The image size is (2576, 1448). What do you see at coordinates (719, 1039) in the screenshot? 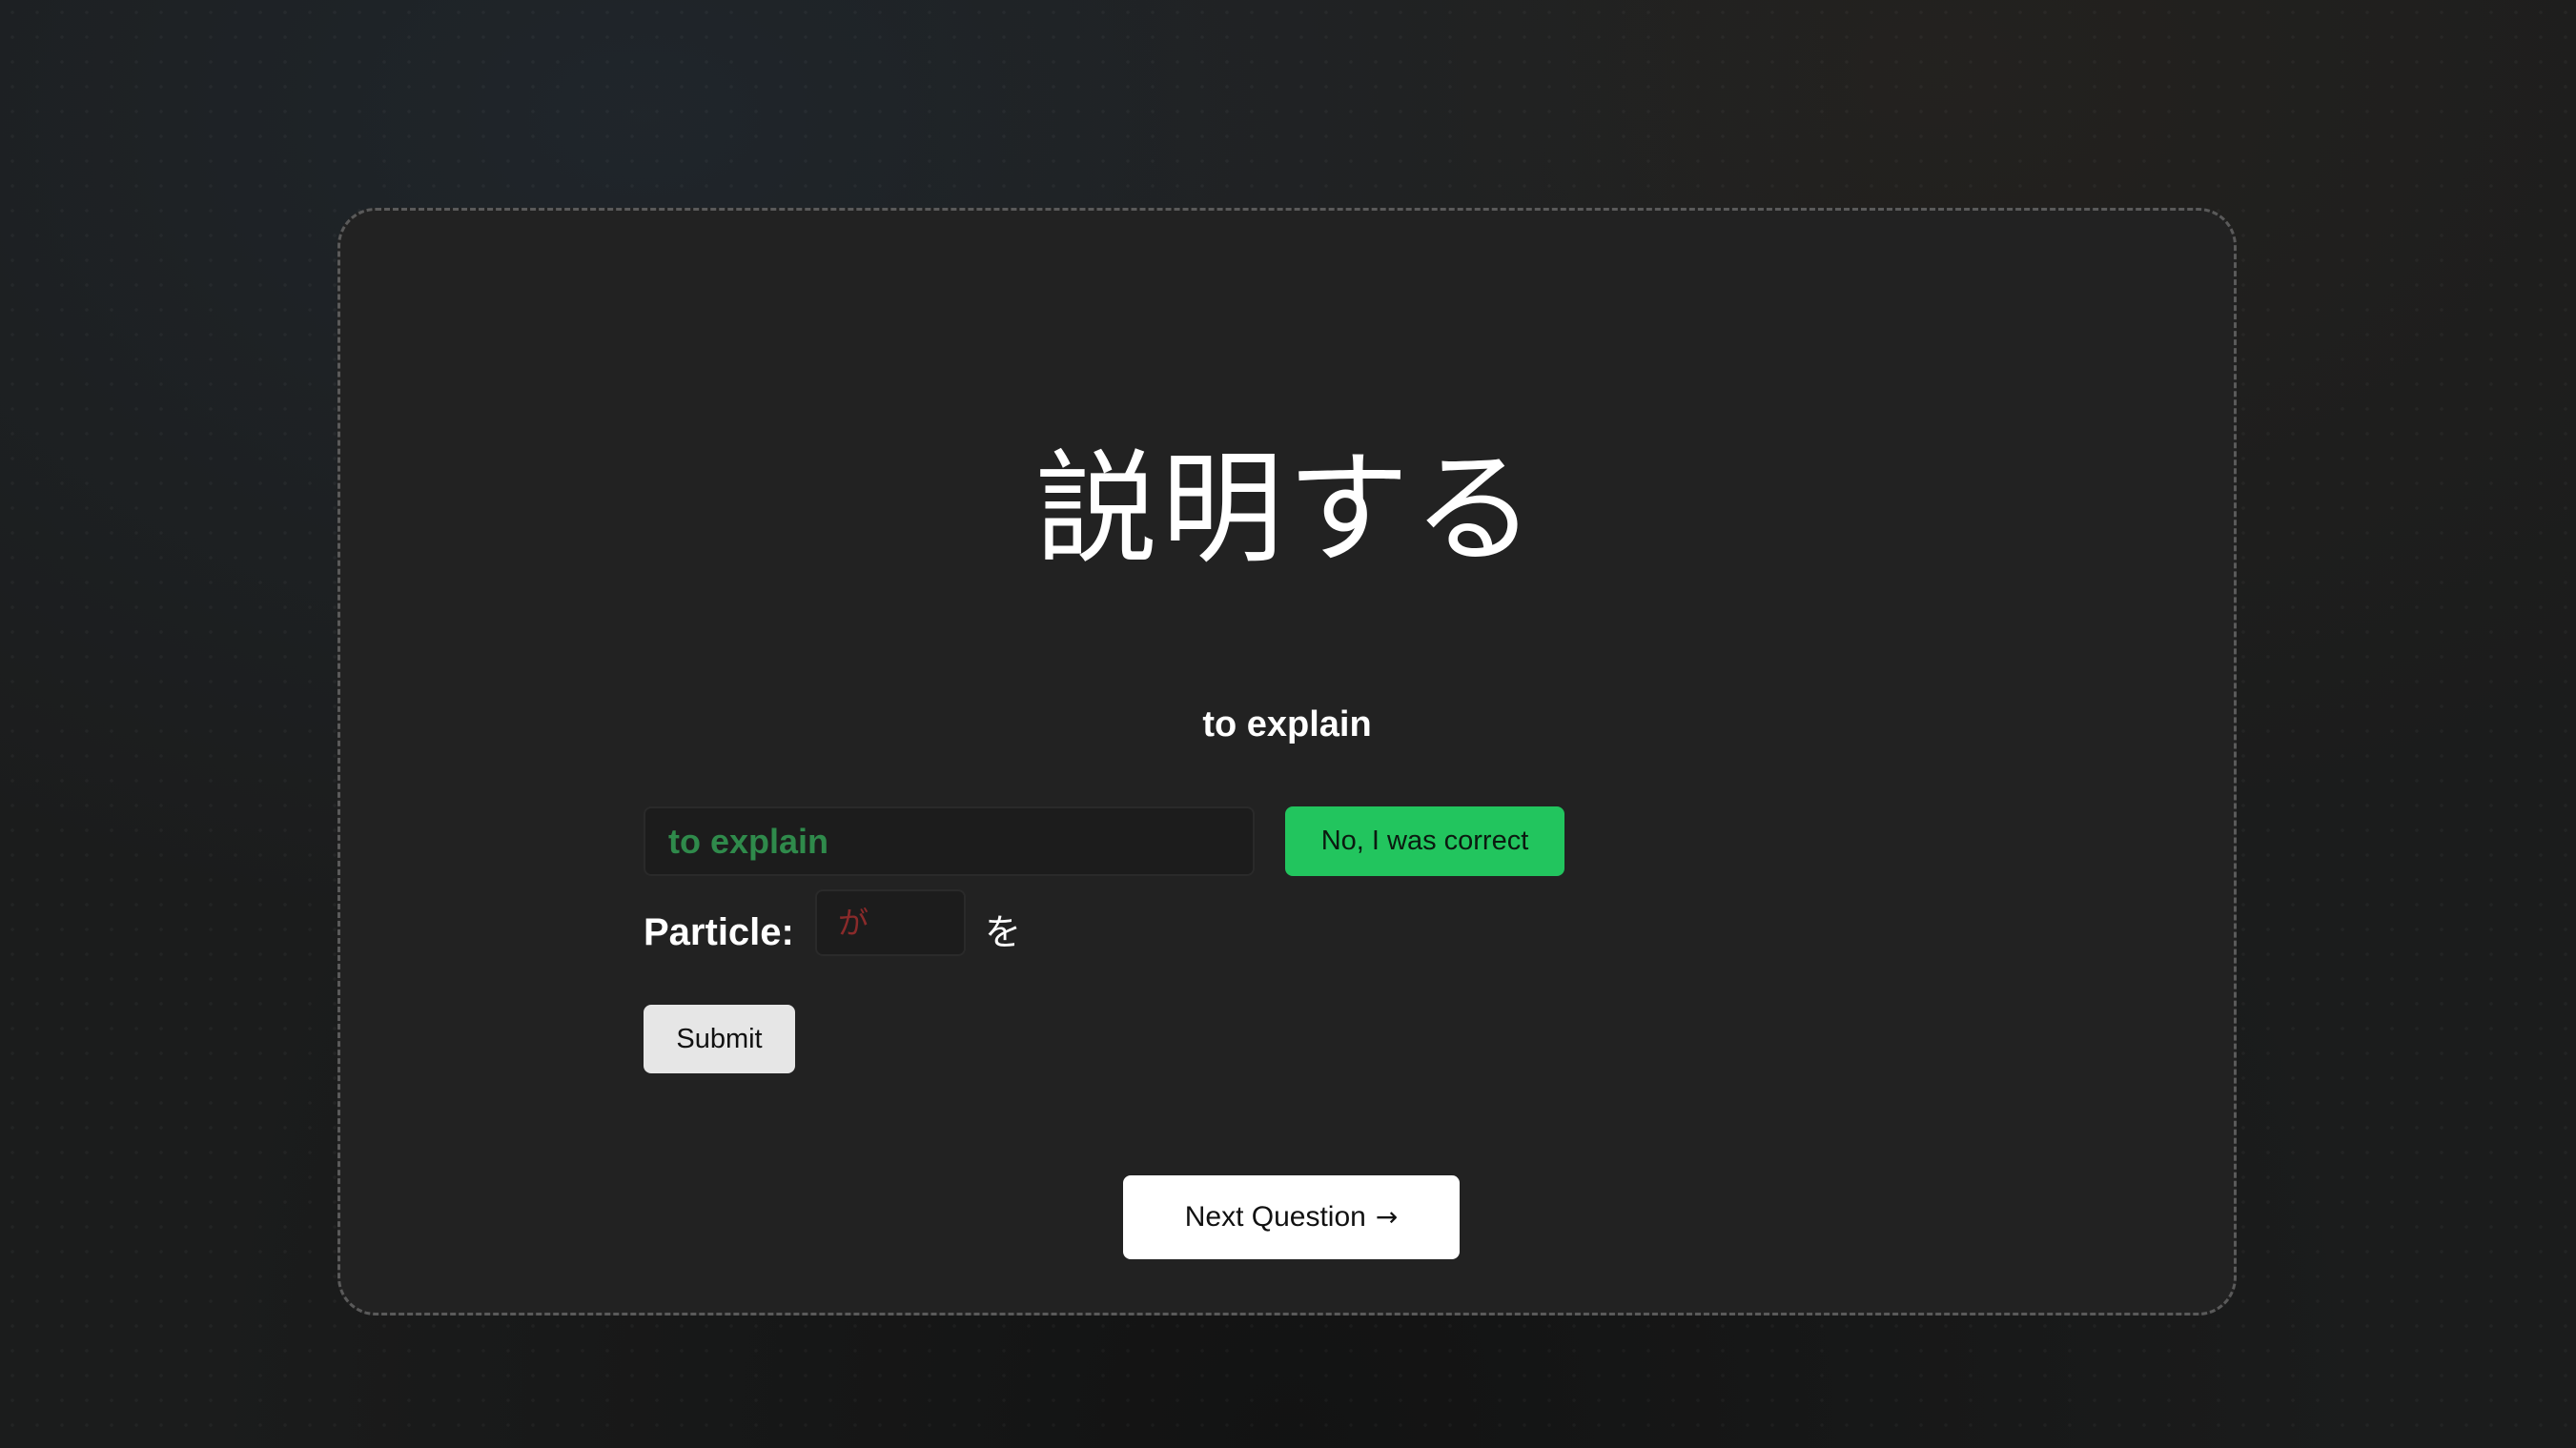
I see `submit-button: Submit` at bounding box center [719, 1039].